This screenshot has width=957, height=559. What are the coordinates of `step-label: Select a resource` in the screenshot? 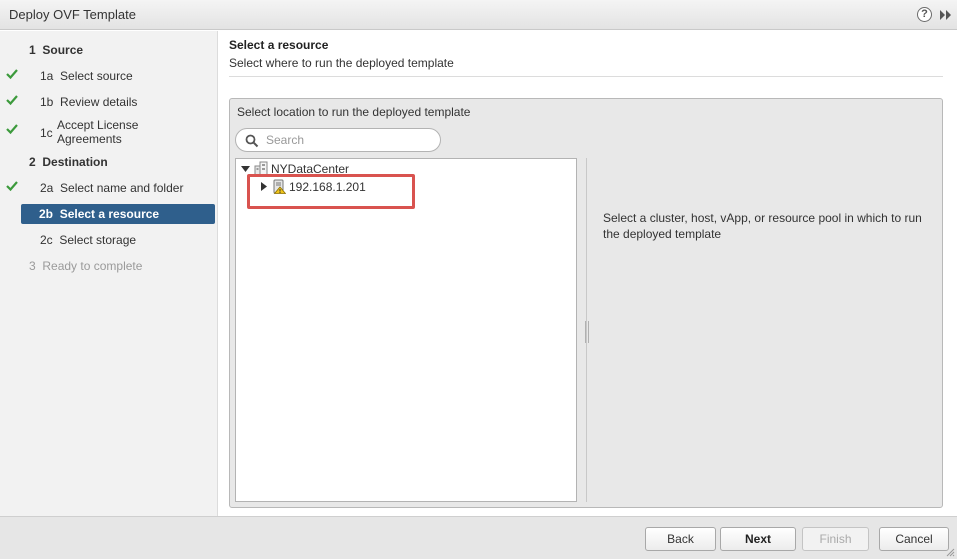 It's located at (109, 214).